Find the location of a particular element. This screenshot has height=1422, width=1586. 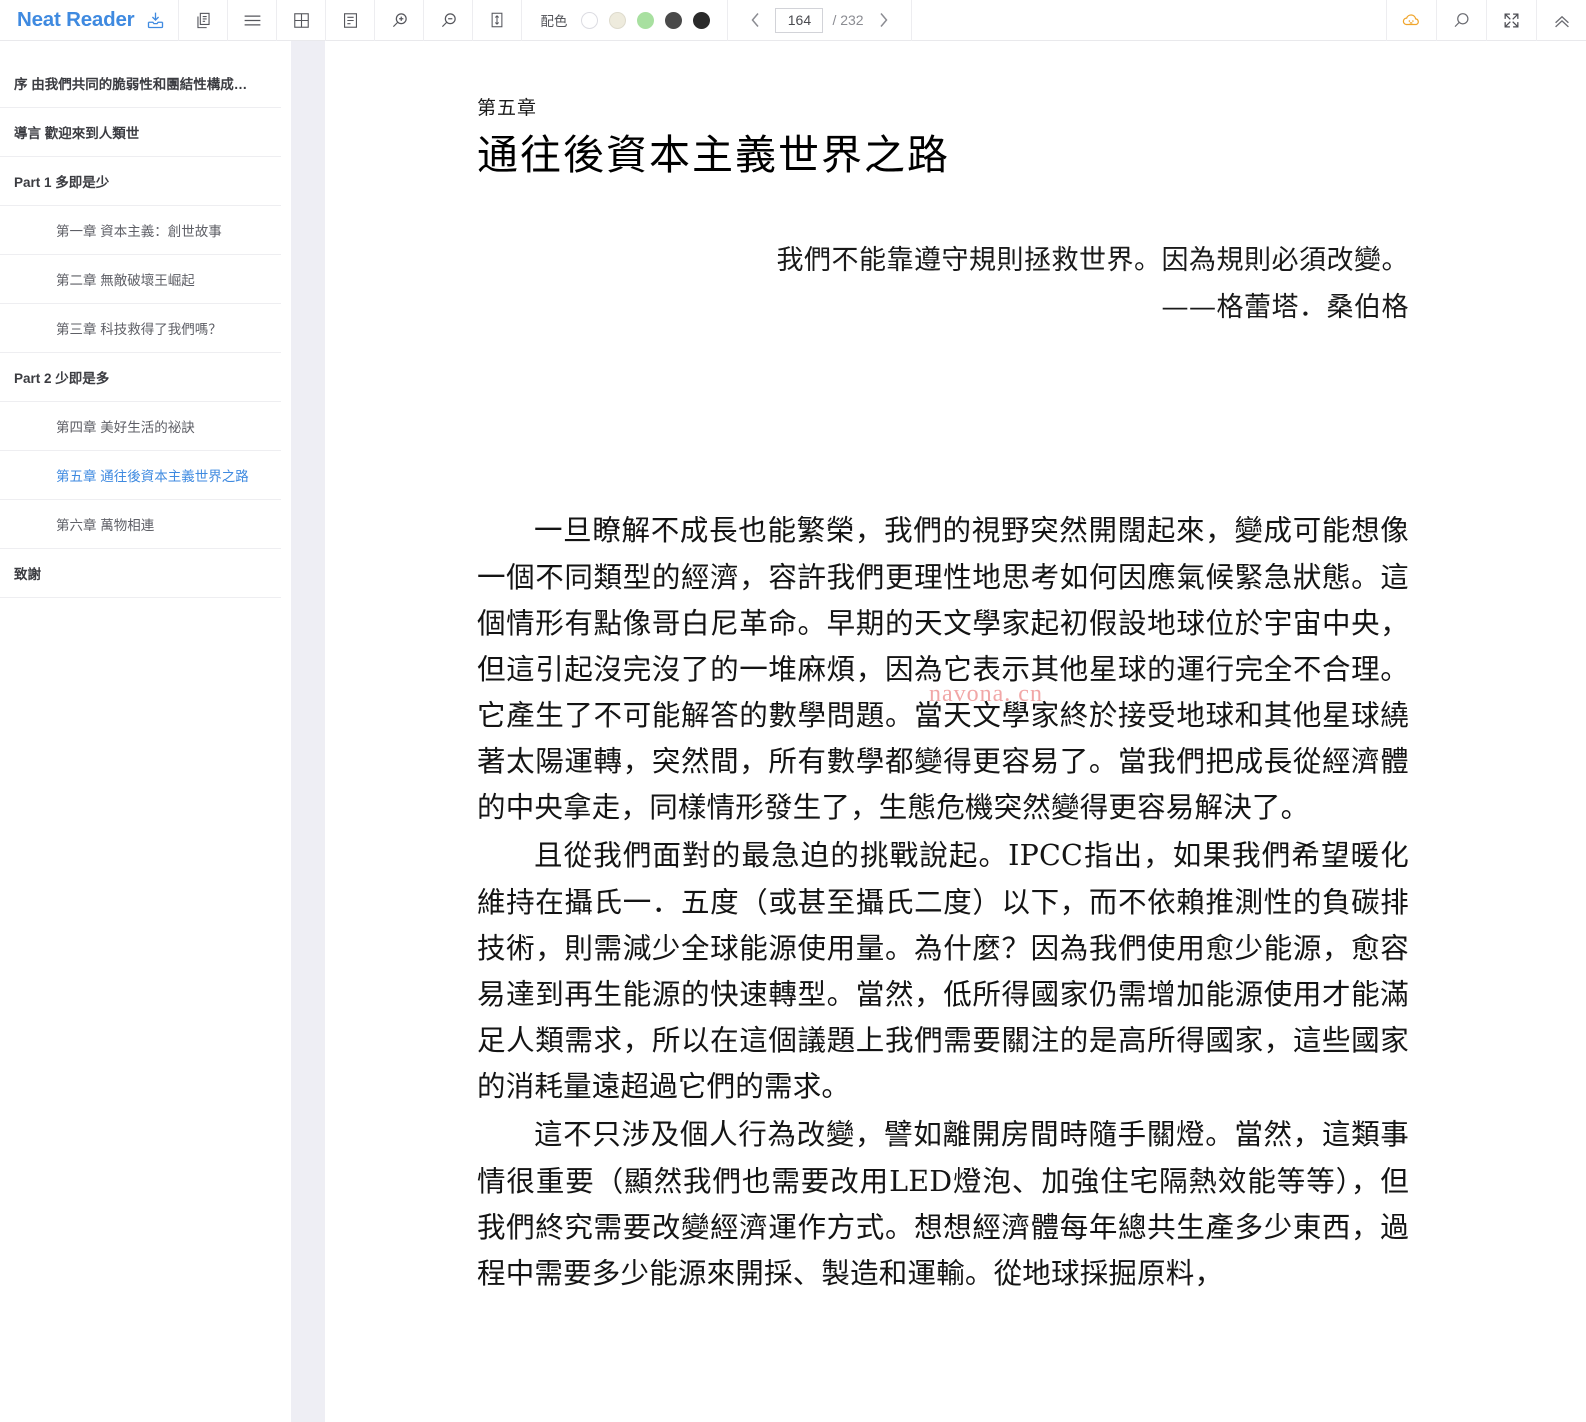

copy-icon is located at coordinates (202, 20).